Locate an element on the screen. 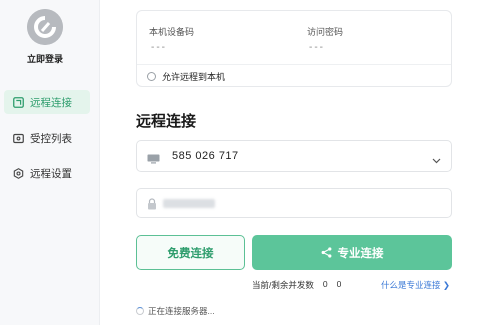 The width and height of the screenshot is (481, 325). sidebar-item-remote-settings: 远程设置 is located at coordinates (47, 173).